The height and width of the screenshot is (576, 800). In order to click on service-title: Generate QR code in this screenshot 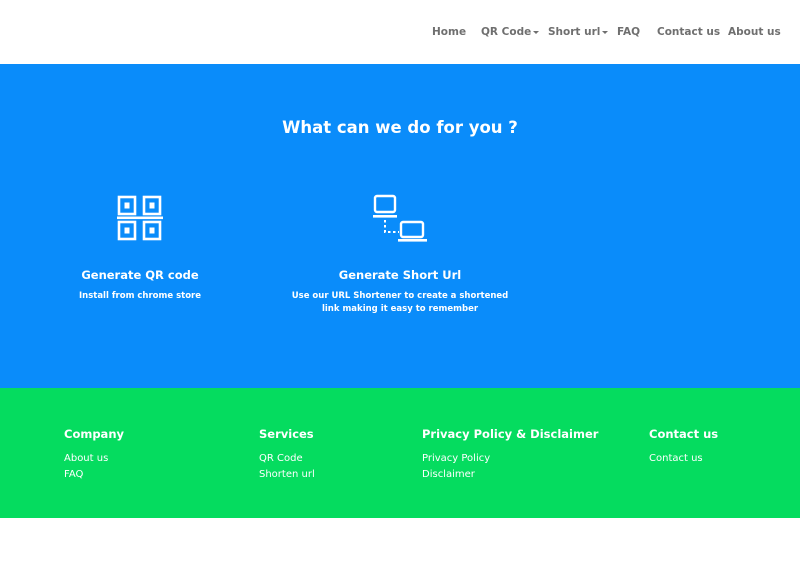, I will do `click(140, 275)`.